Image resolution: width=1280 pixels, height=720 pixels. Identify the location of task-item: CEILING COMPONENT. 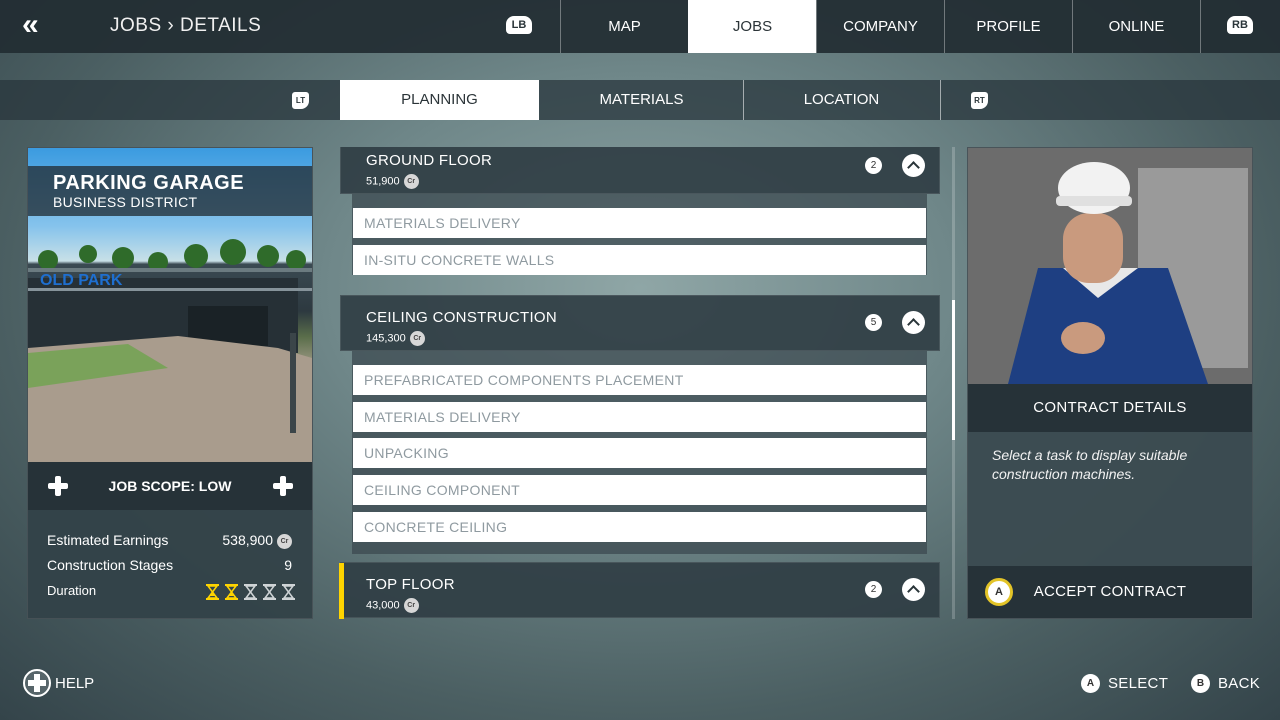
(639, 490).